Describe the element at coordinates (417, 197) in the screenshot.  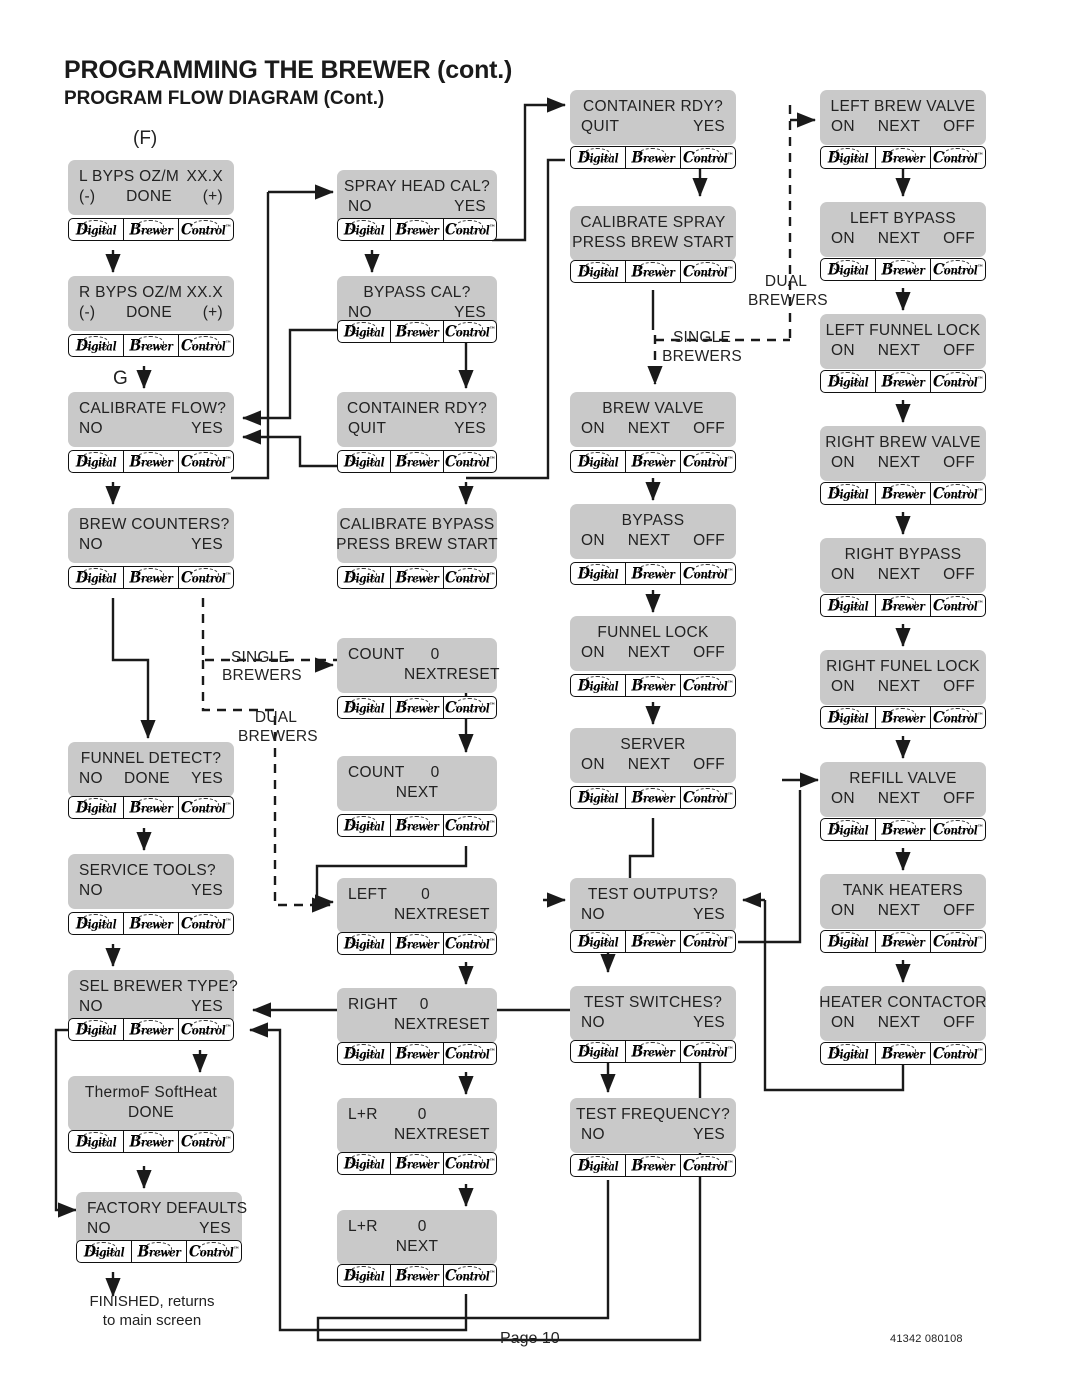
I see `node-spray-head-cal: SPRAY HEAD CAL? NO YES` at that location.